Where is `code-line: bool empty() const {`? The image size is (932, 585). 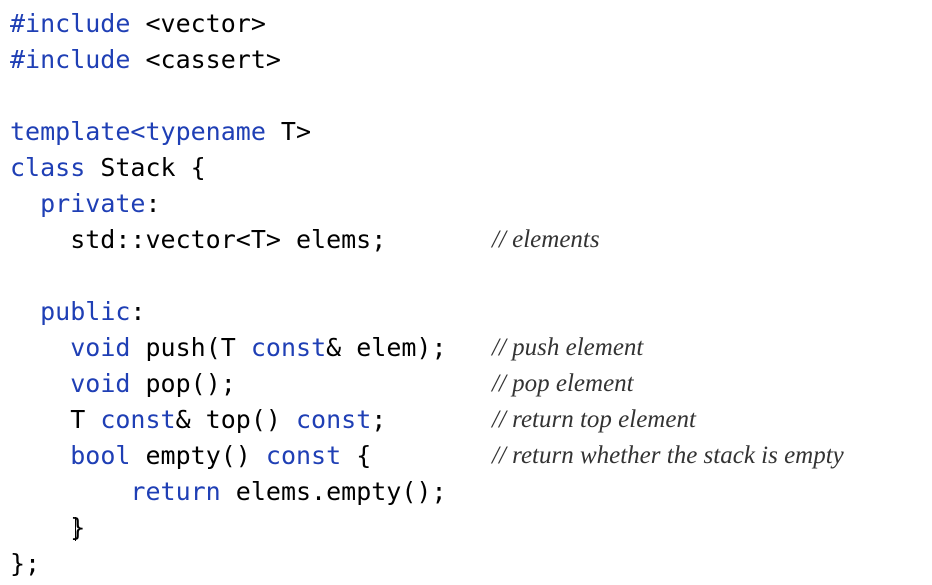
code-line: bool empty() const { is located at coordinates (190, 456).